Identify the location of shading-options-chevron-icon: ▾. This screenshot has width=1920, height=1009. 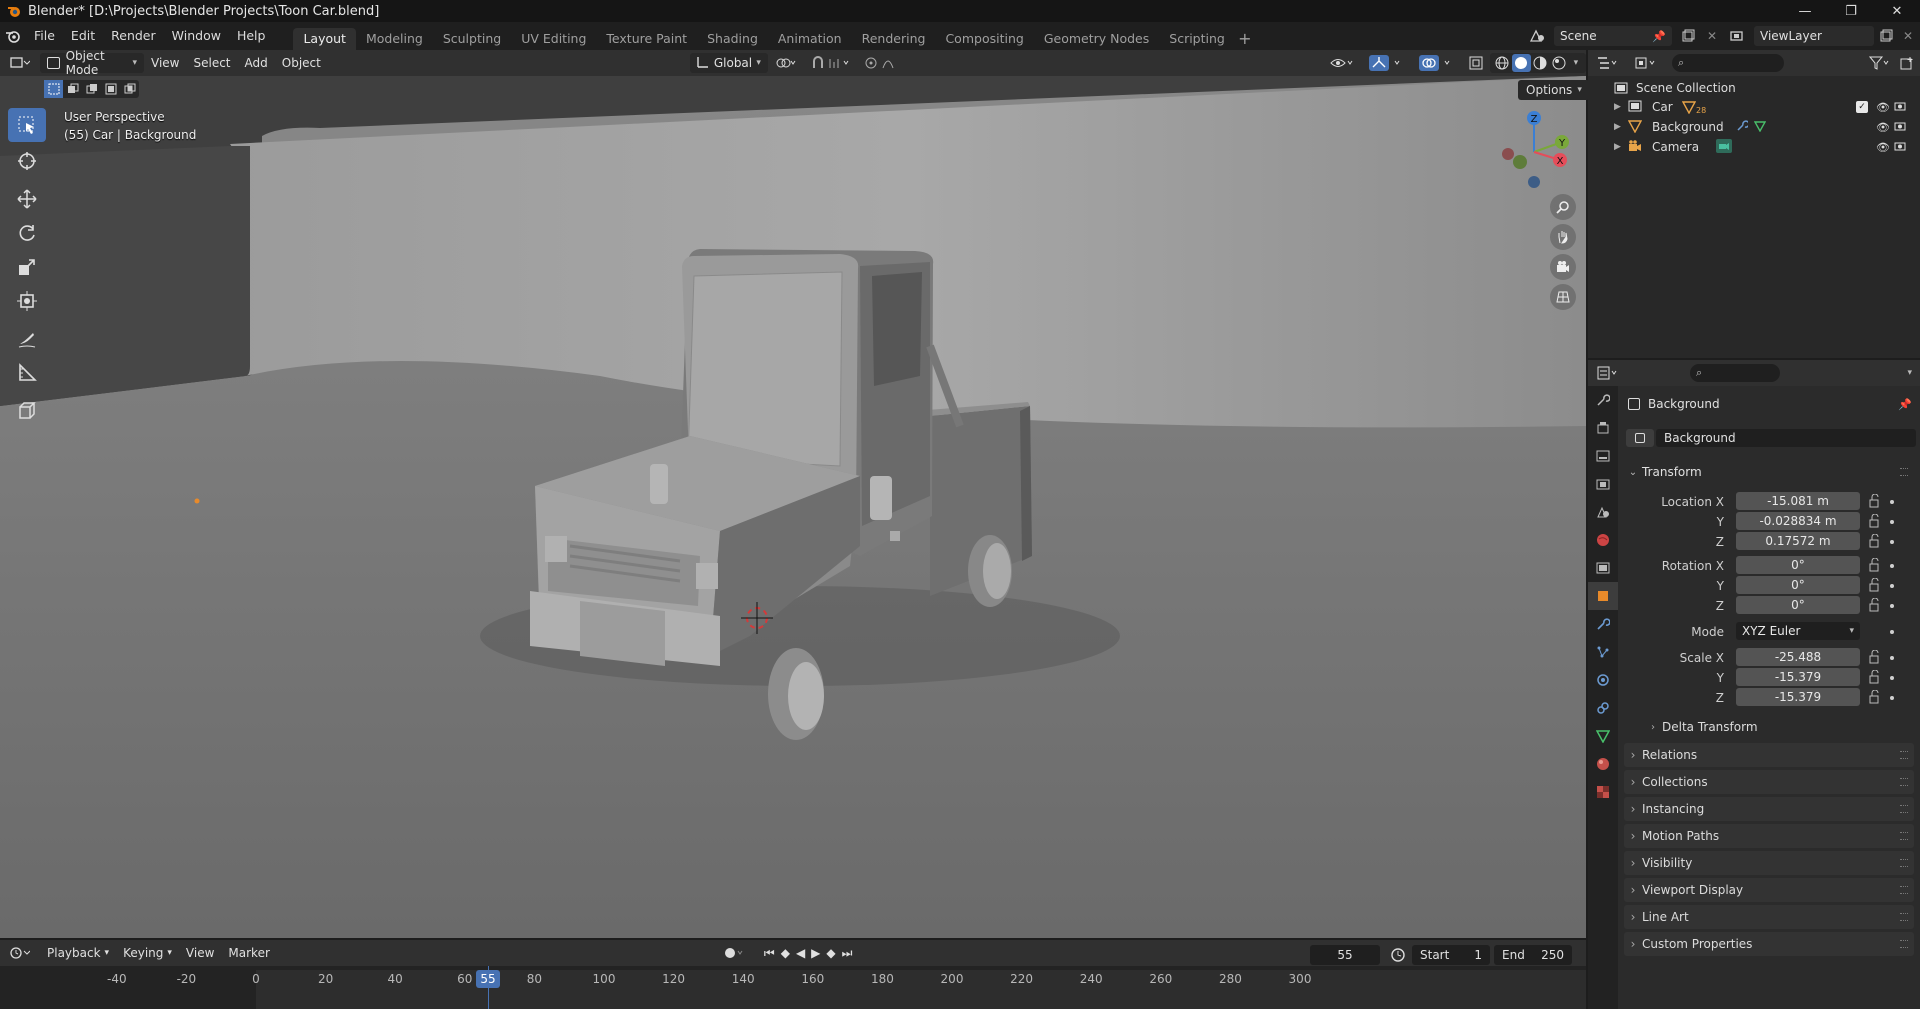
(1576, 63).